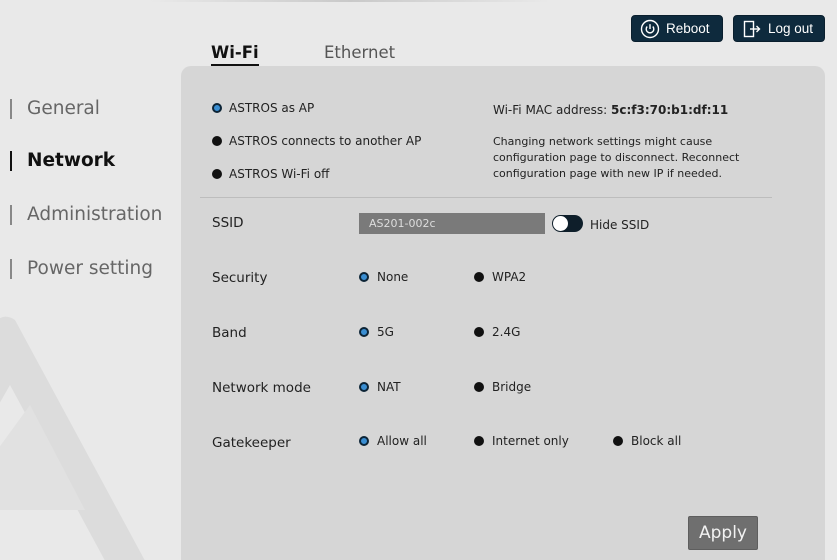  I want to click on network-mode-bridge-option: Bridge, so click(502, 387).